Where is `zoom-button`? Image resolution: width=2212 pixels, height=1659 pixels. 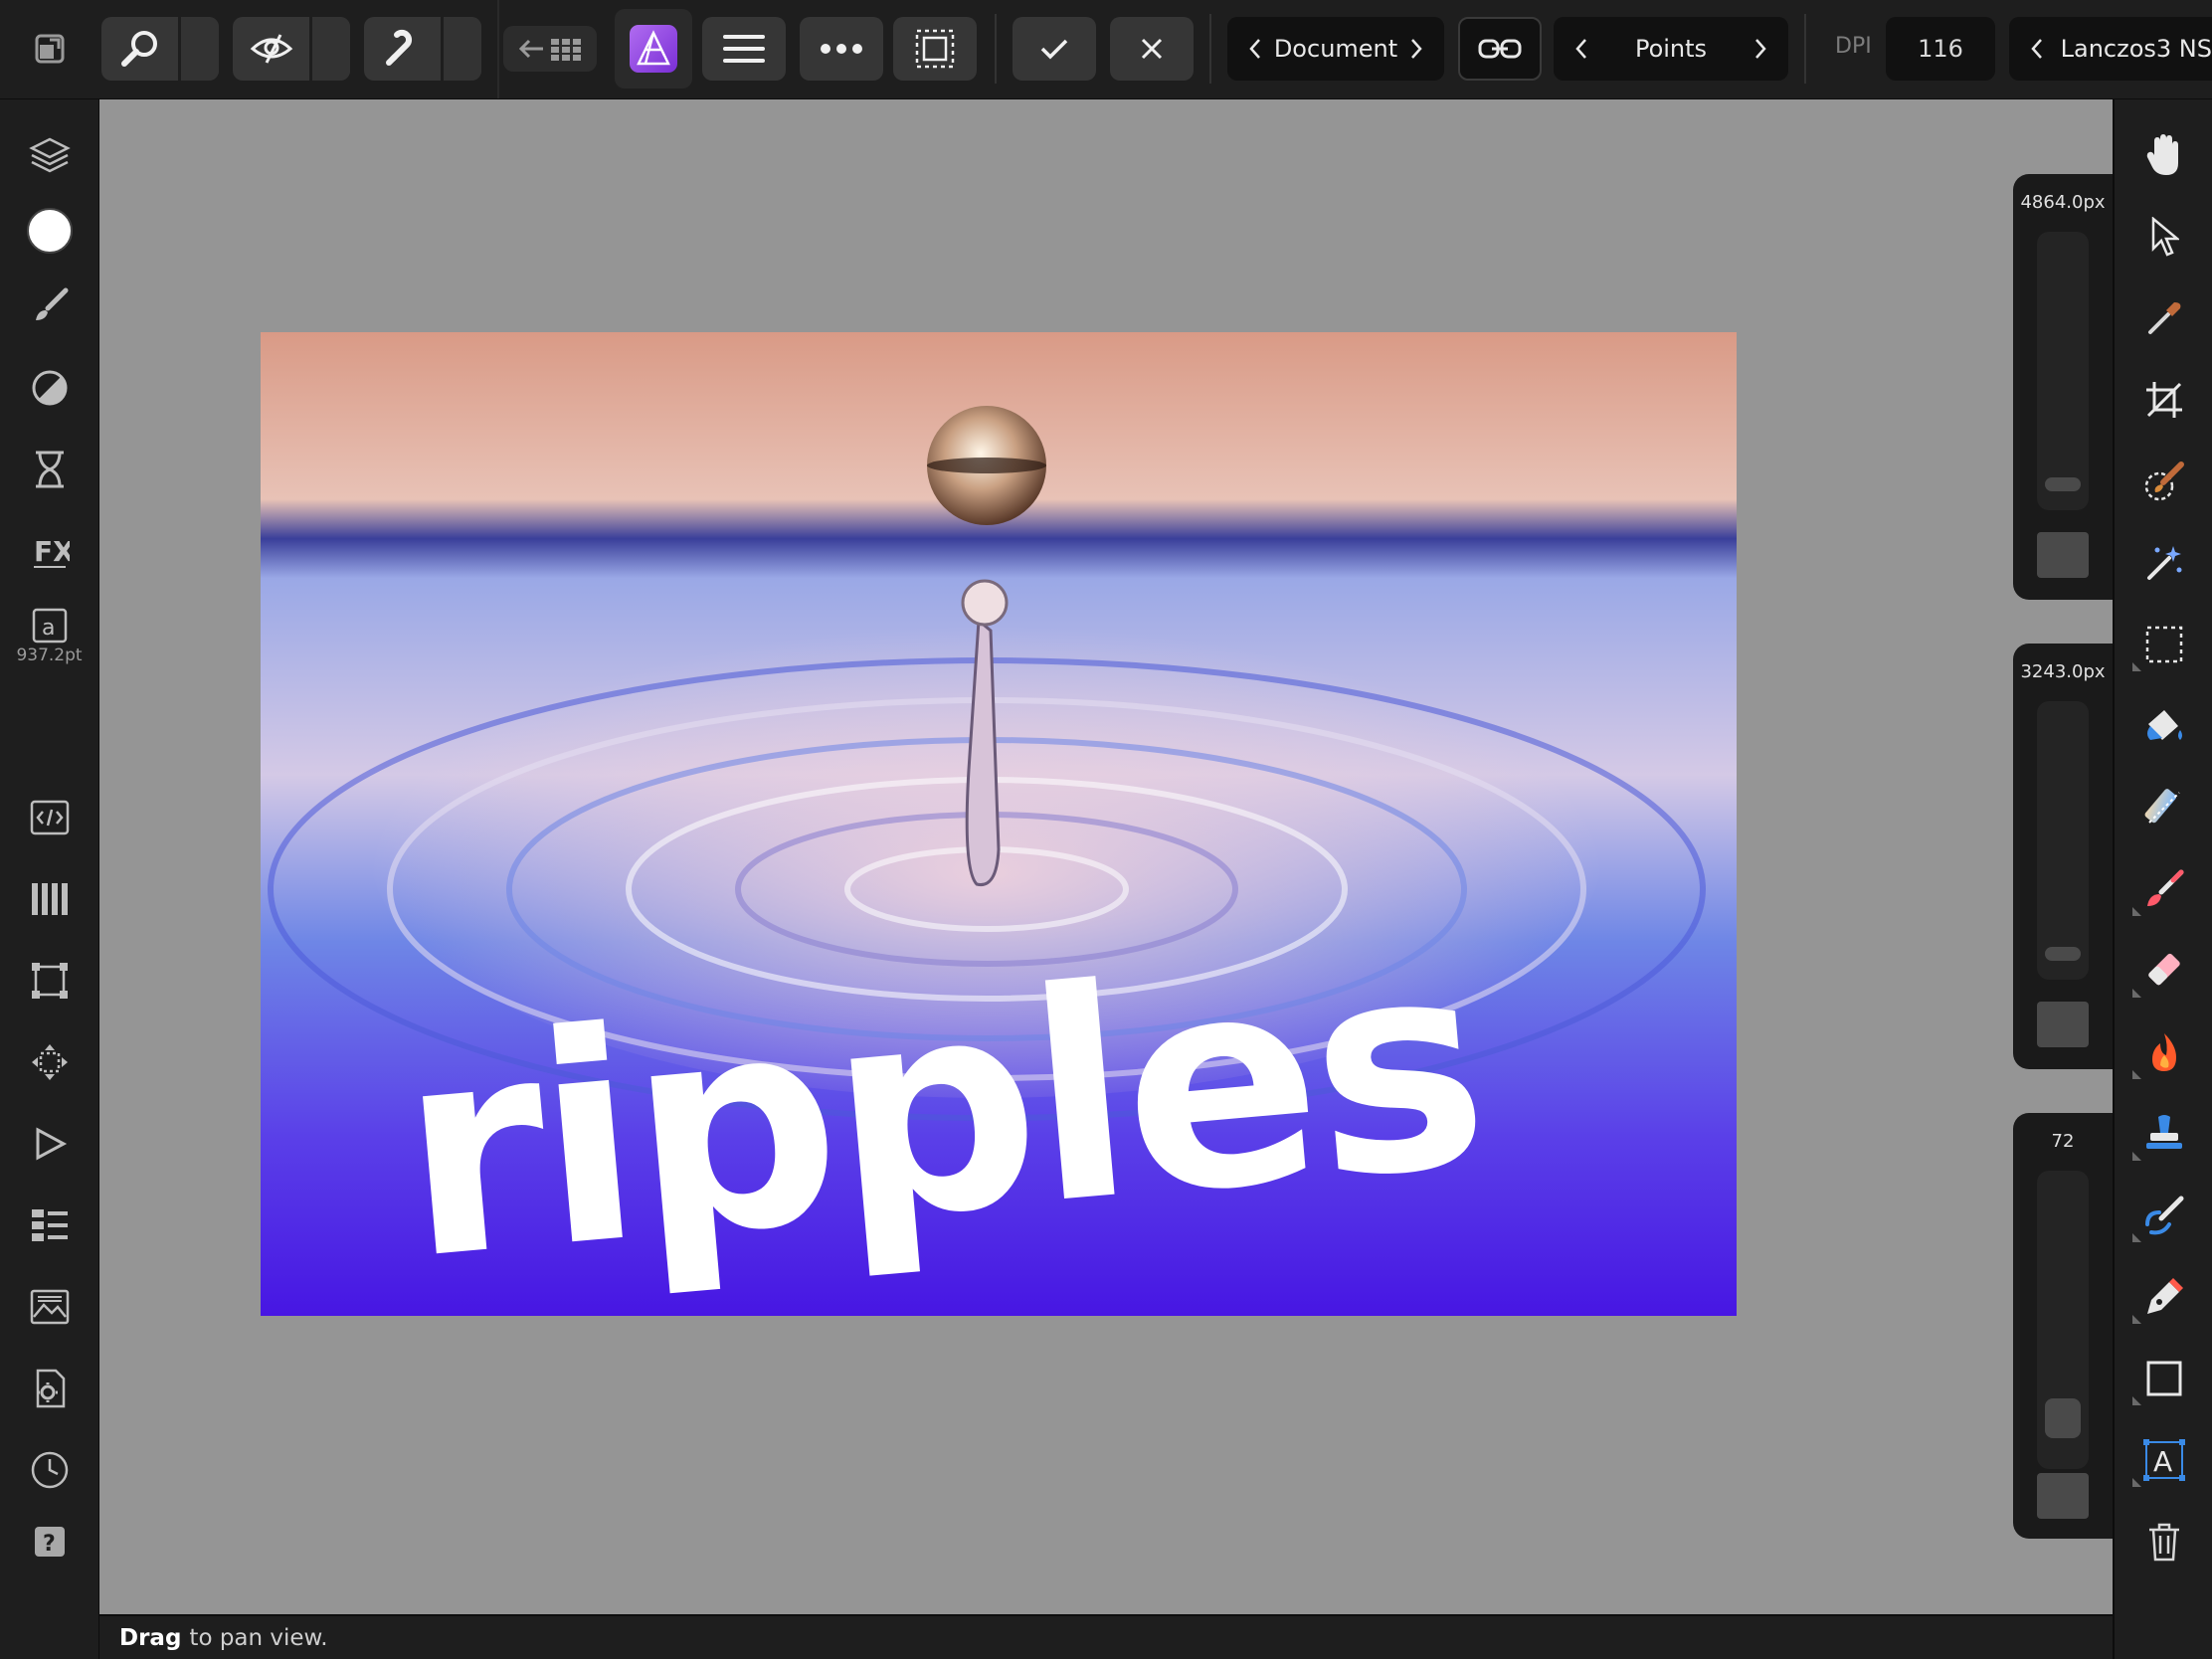 zoom-button is located at coordinates (160, 49).